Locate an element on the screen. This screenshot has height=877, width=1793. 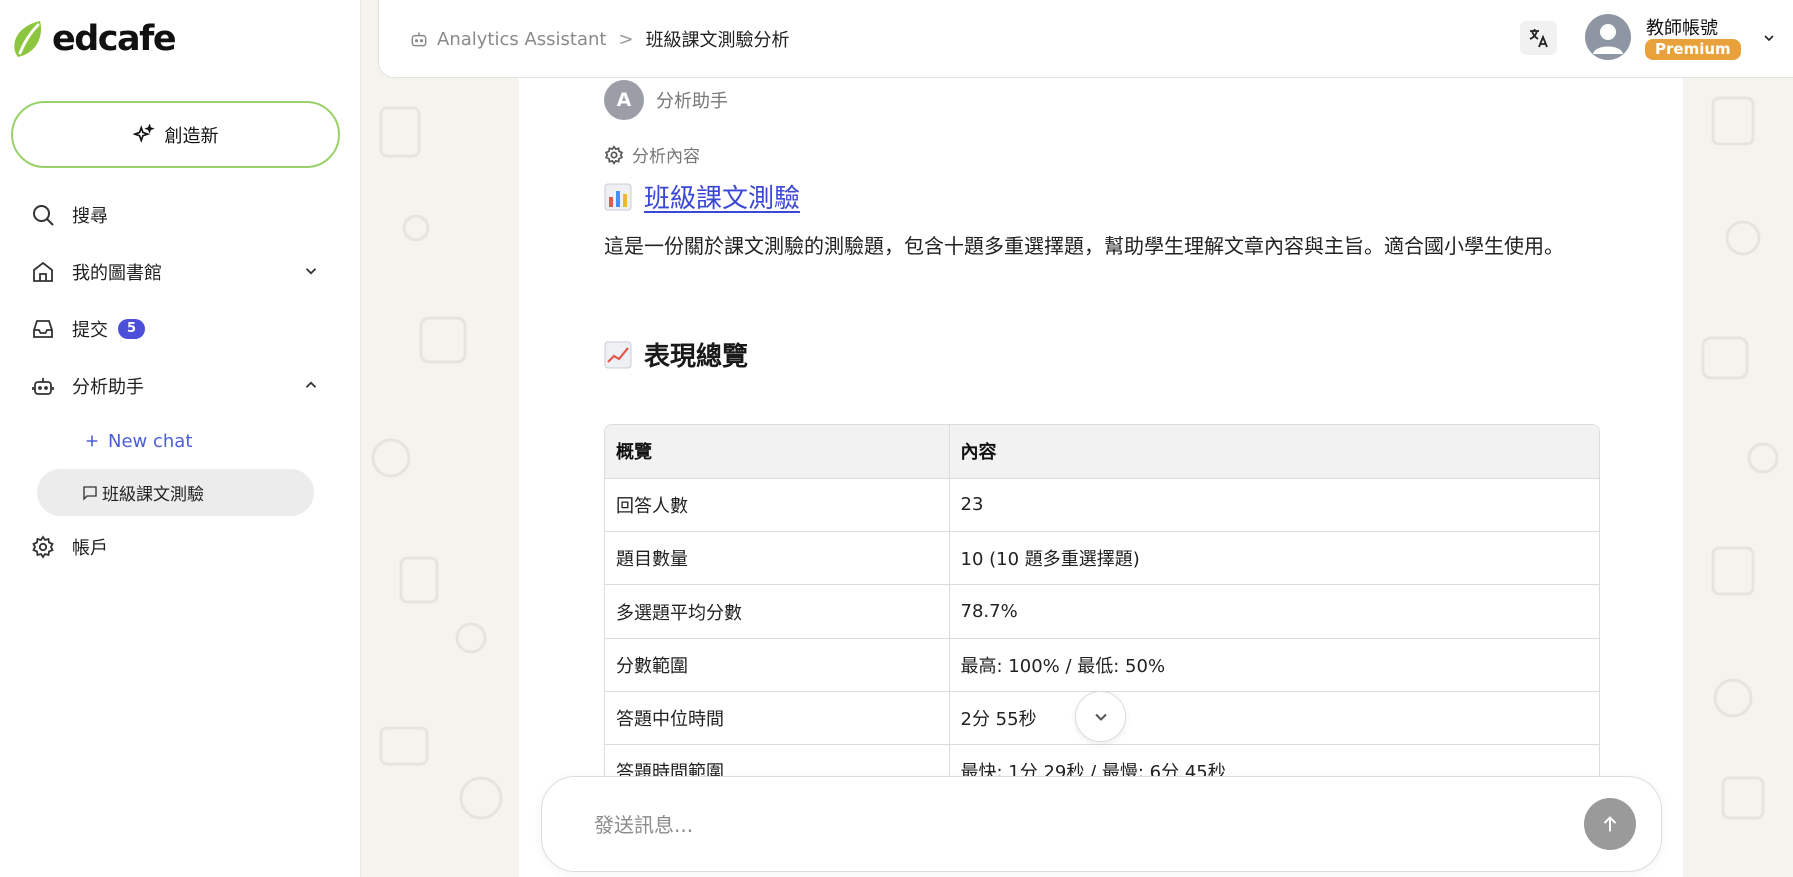
new-chat-label: New chat is located at coordinates (150, 441).